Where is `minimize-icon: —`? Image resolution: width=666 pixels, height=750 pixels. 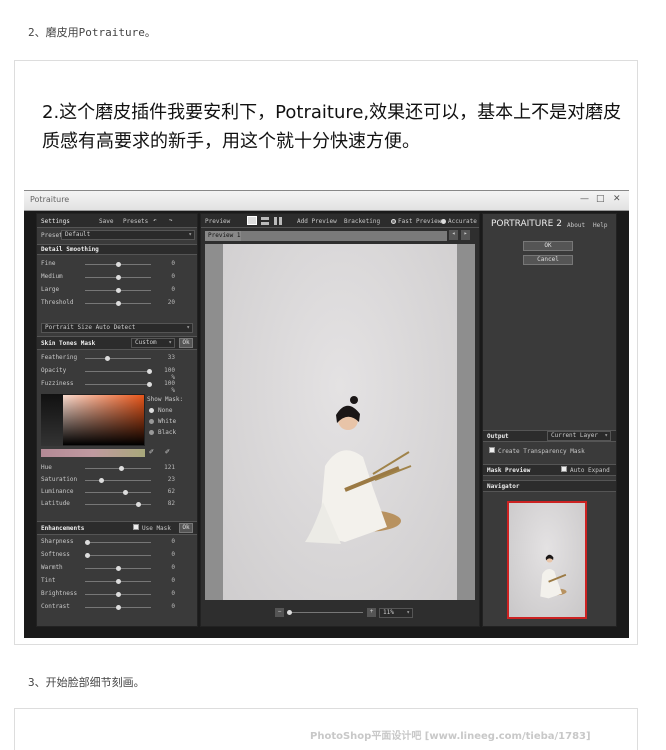 minimize-icon: — is located at coordinates (584, 199).